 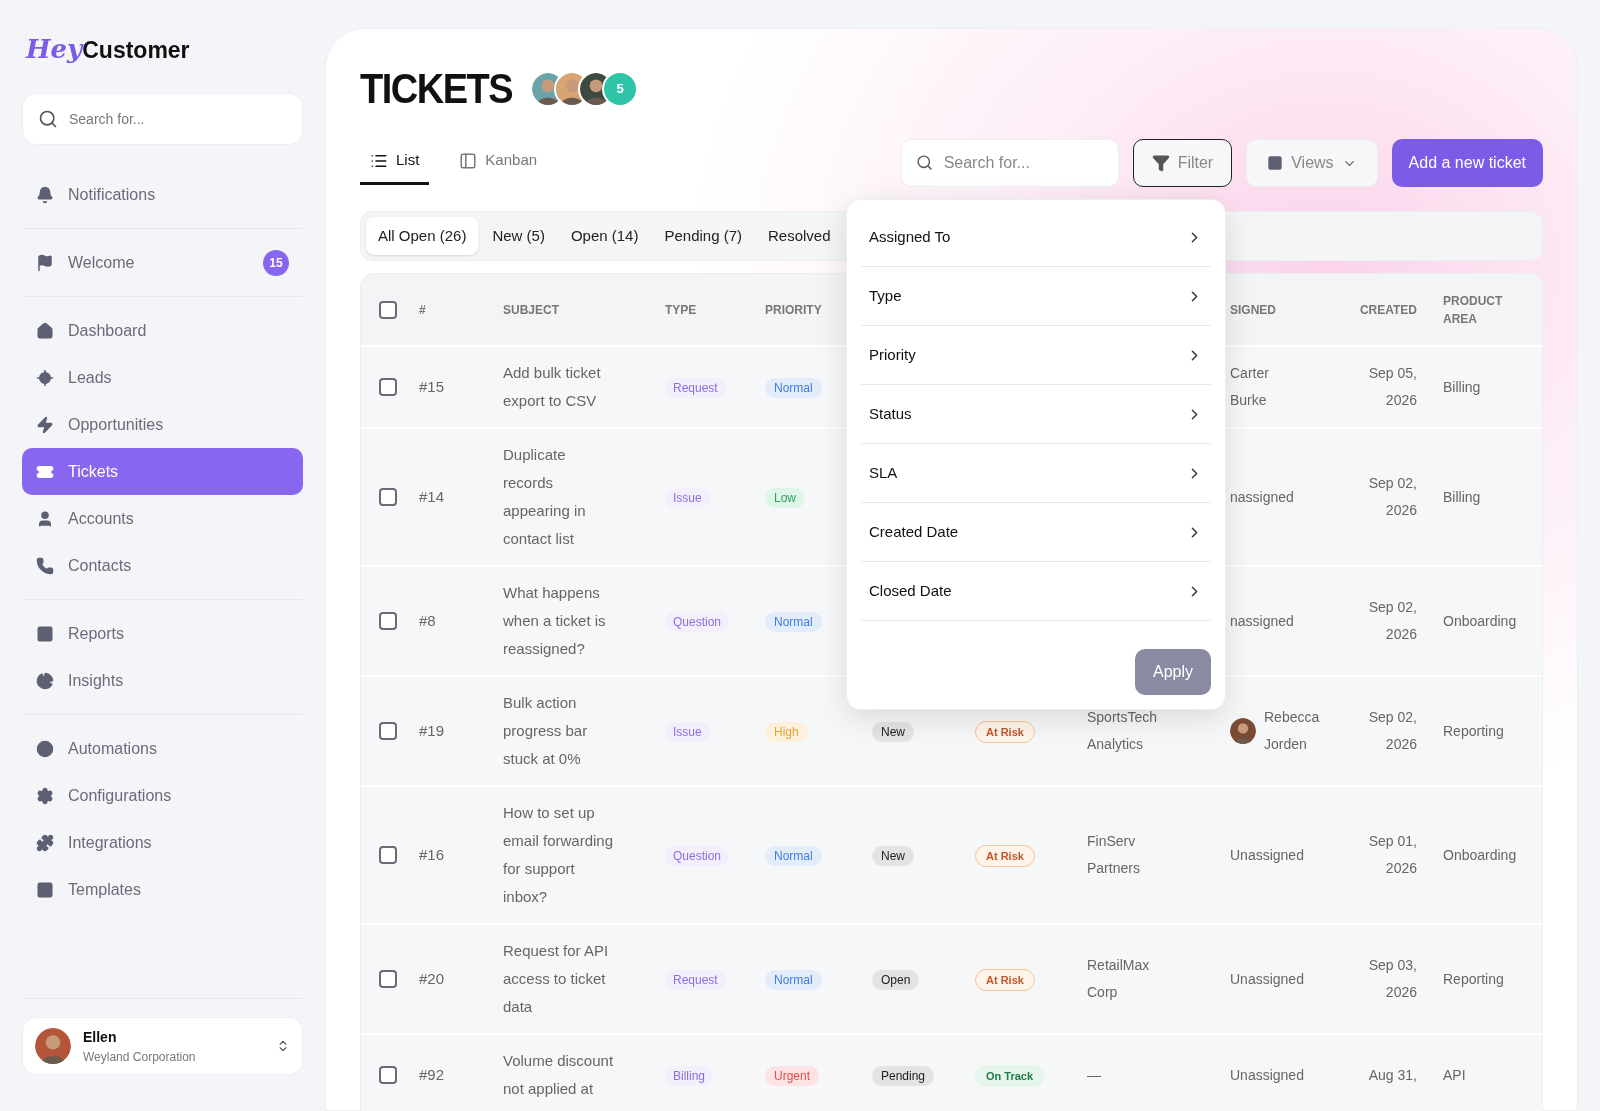 I want to click on priority-tag: High, so click(x=786, y=731).